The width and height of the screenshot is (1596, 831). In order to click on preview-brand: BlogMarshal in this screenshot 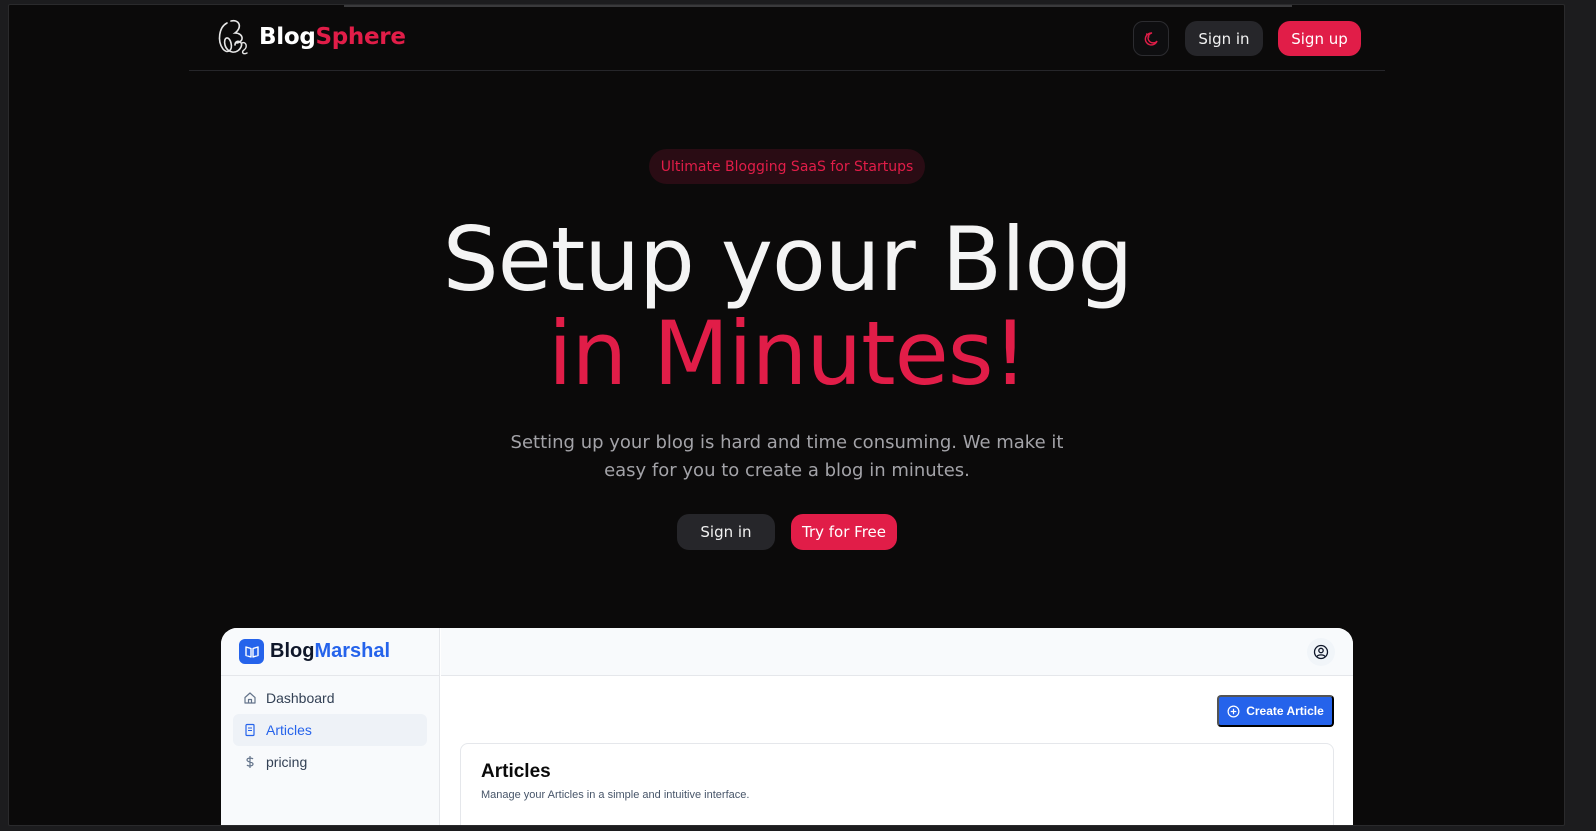, I will do `click(330, 652)`.